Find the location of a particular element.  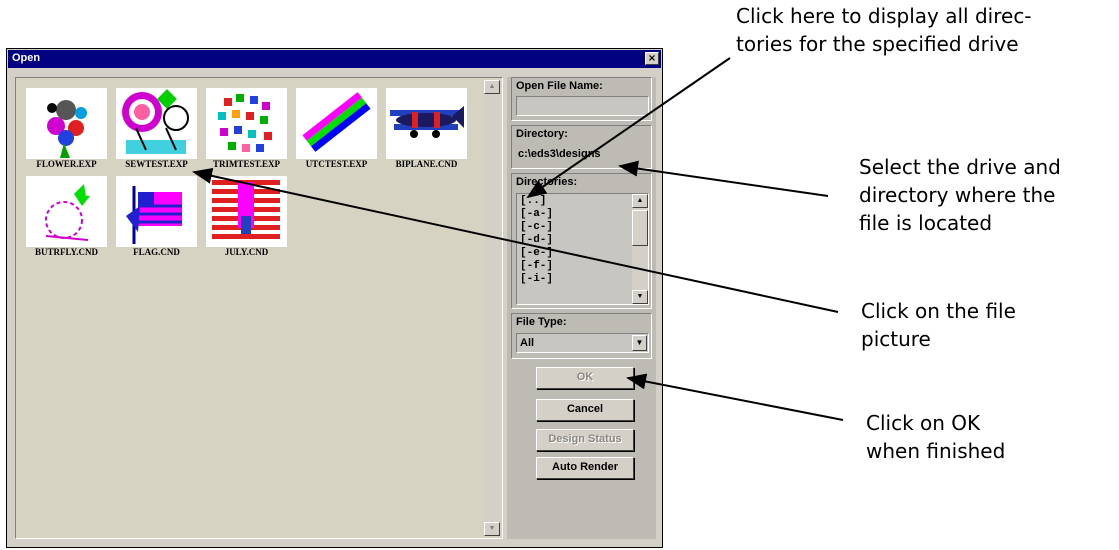

arrow-drive is located at coordinates (723, 178).